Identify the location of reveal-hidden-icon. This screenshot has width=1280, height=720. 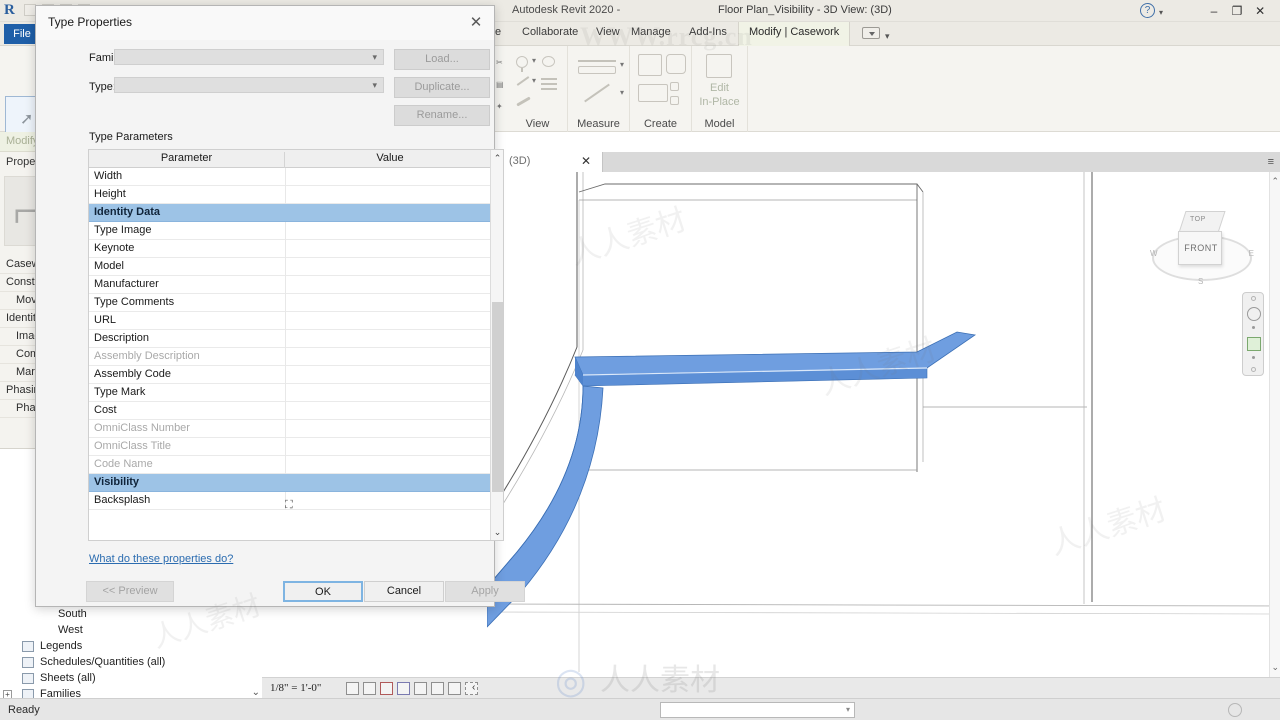
(548, 61).